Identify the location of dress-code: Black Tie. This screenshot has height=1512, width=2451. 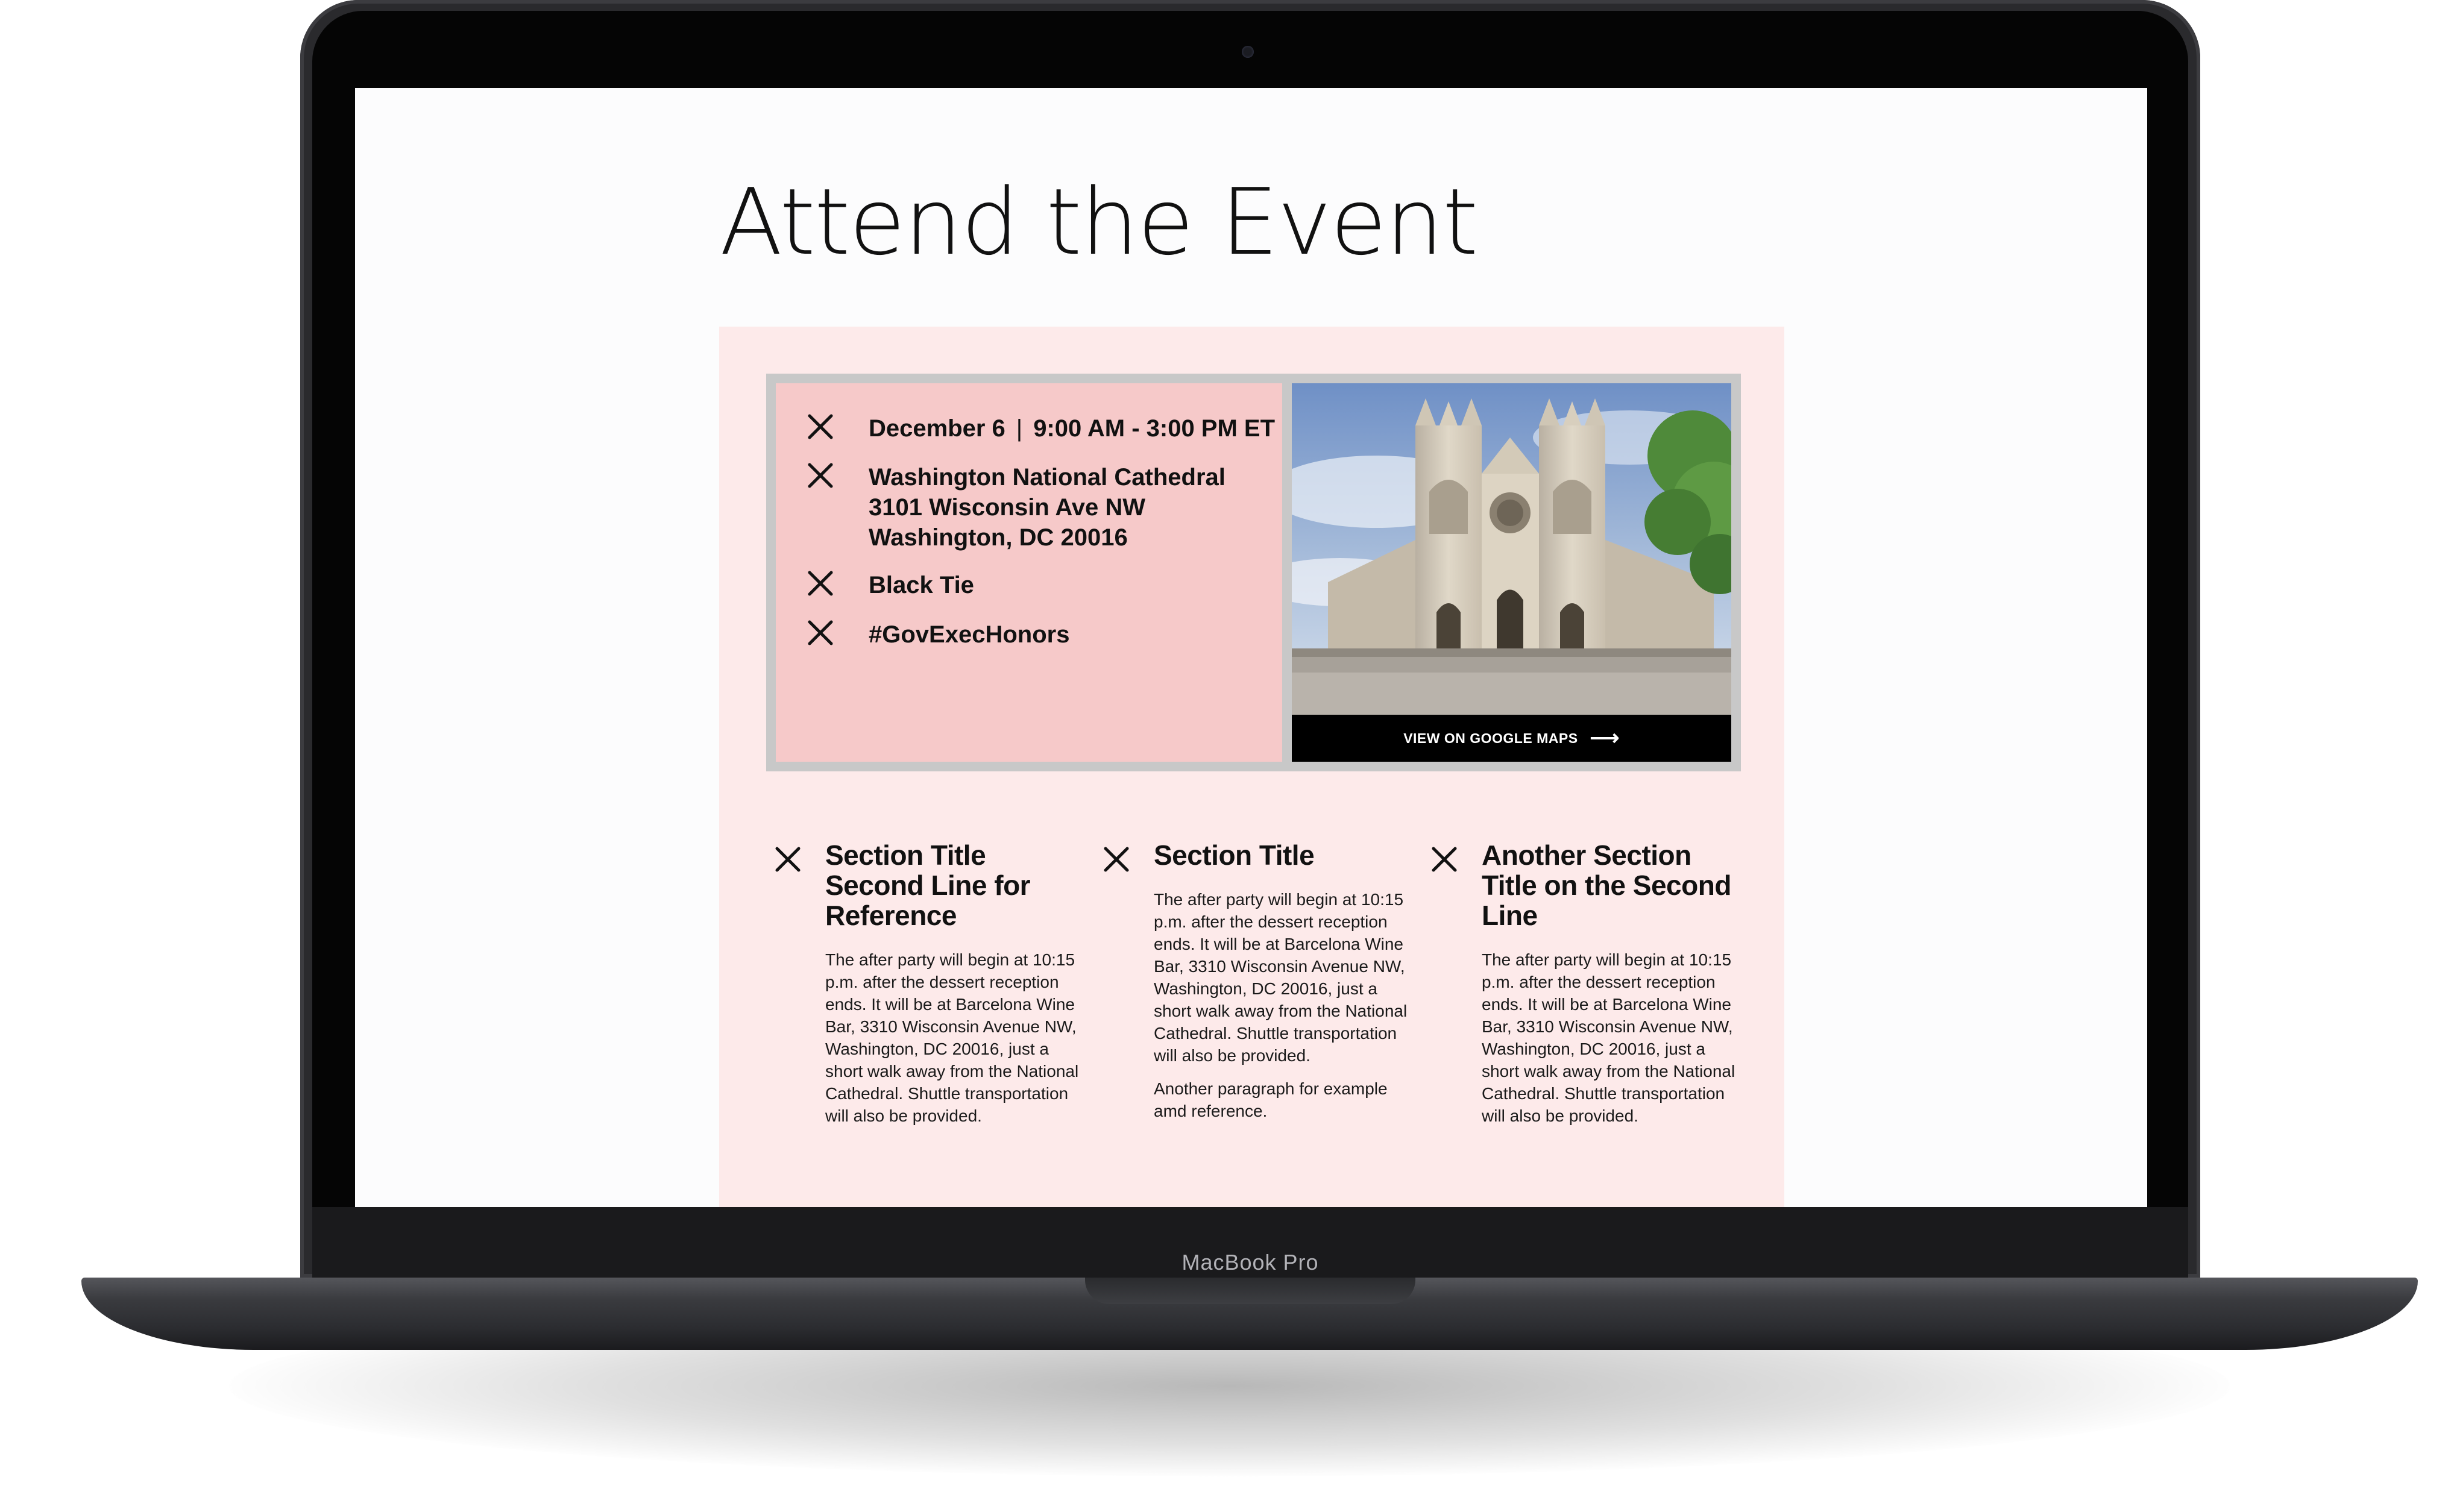
(922, 585).